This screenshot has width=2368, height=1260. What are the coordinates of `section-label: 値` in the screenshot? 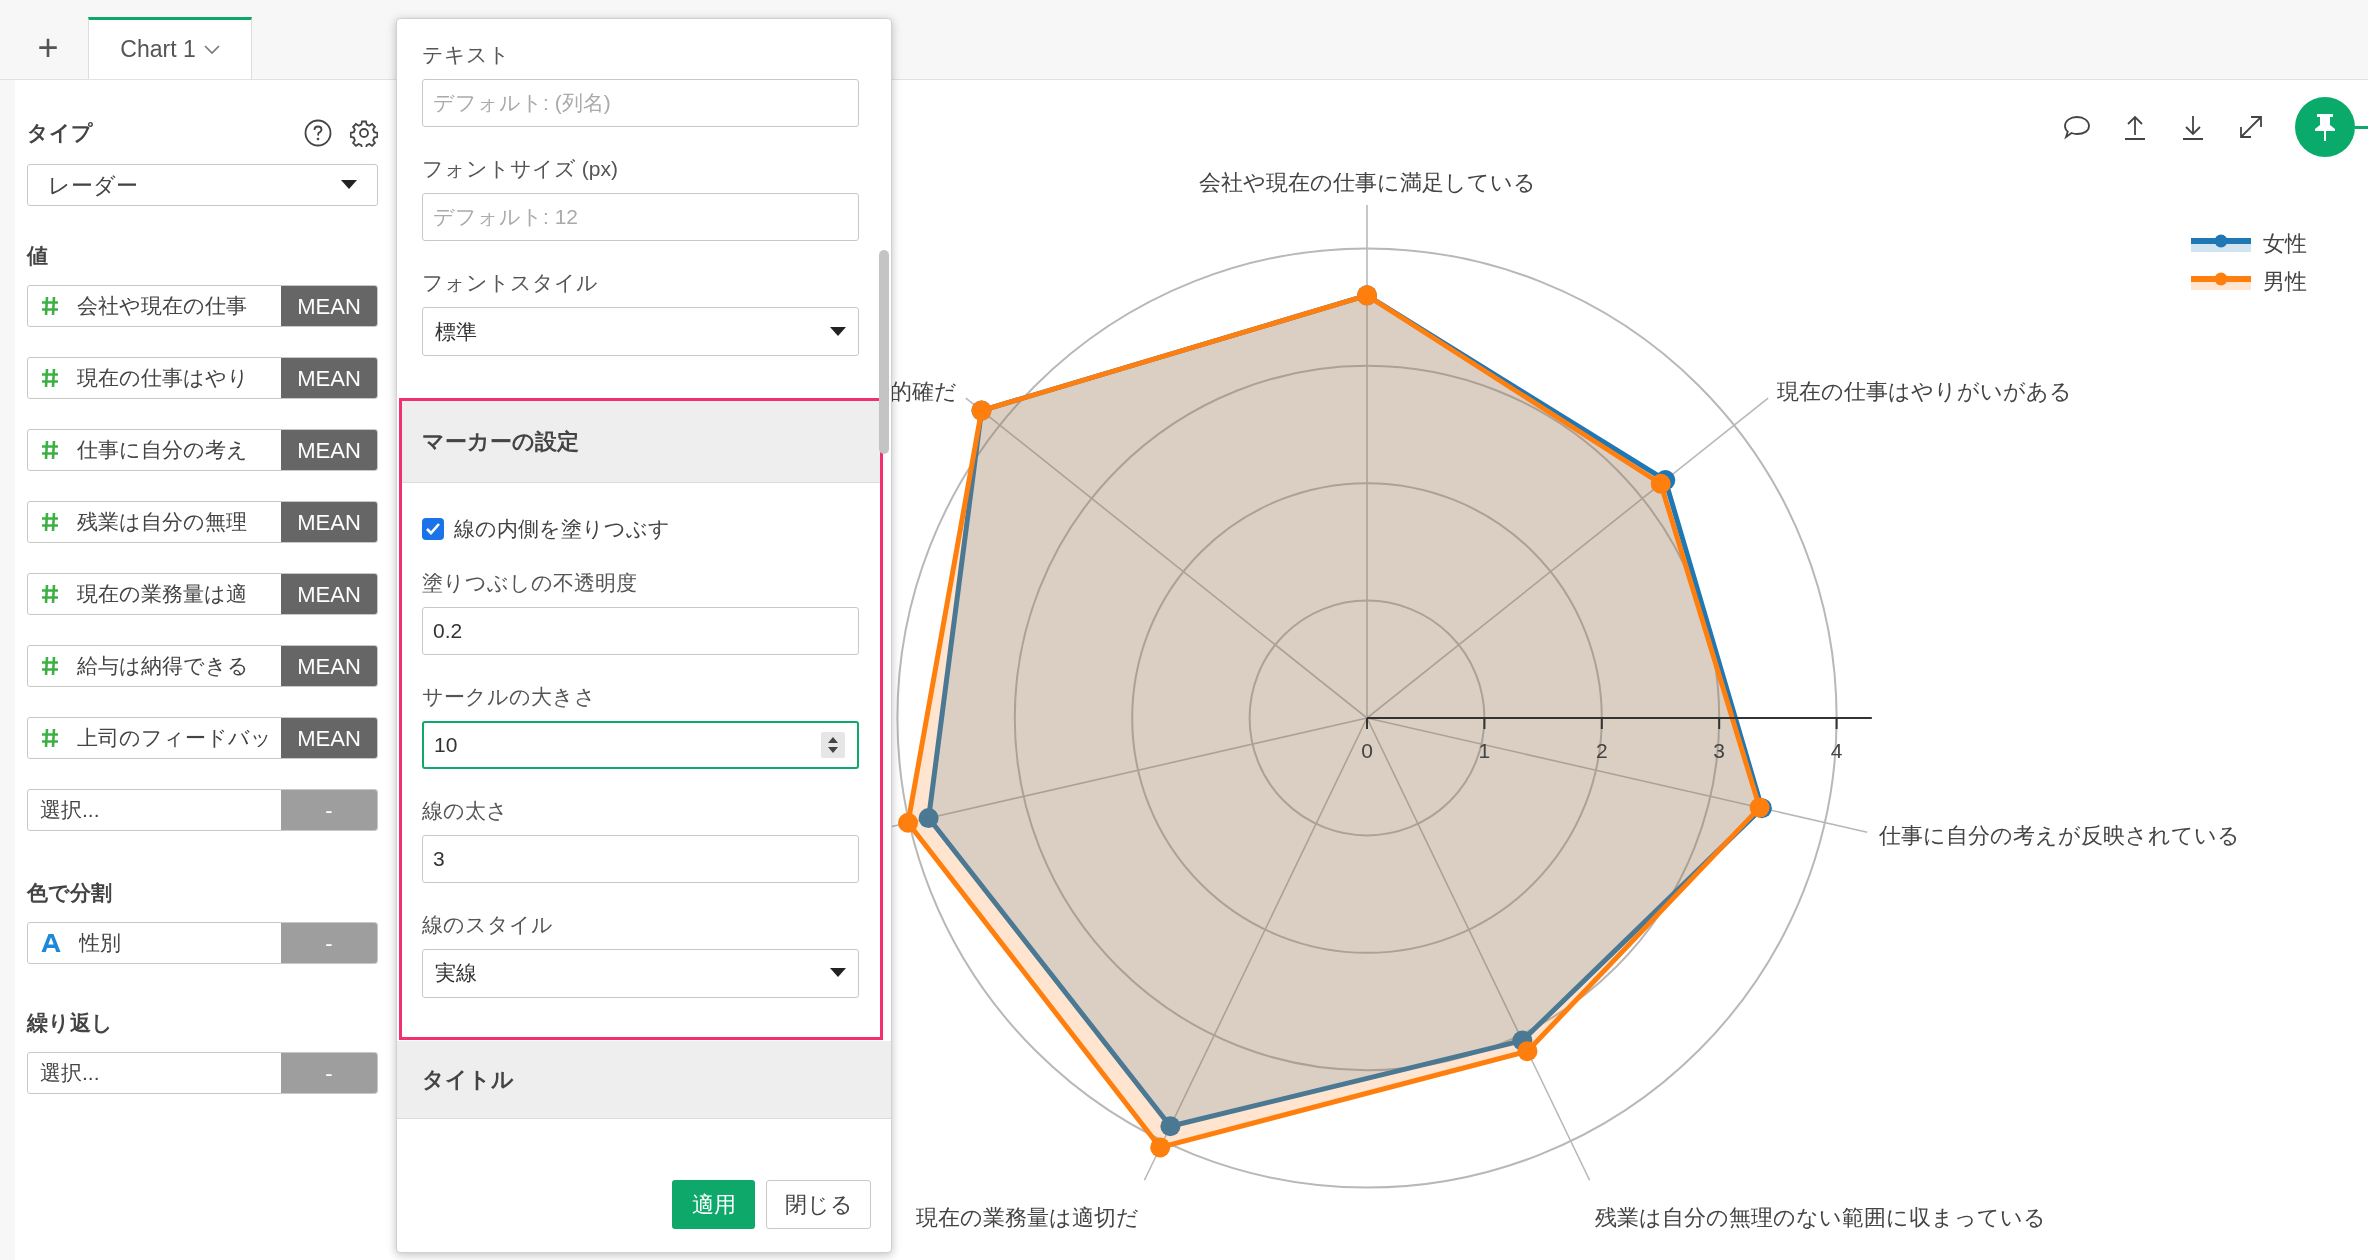 It's located at (38, 256).